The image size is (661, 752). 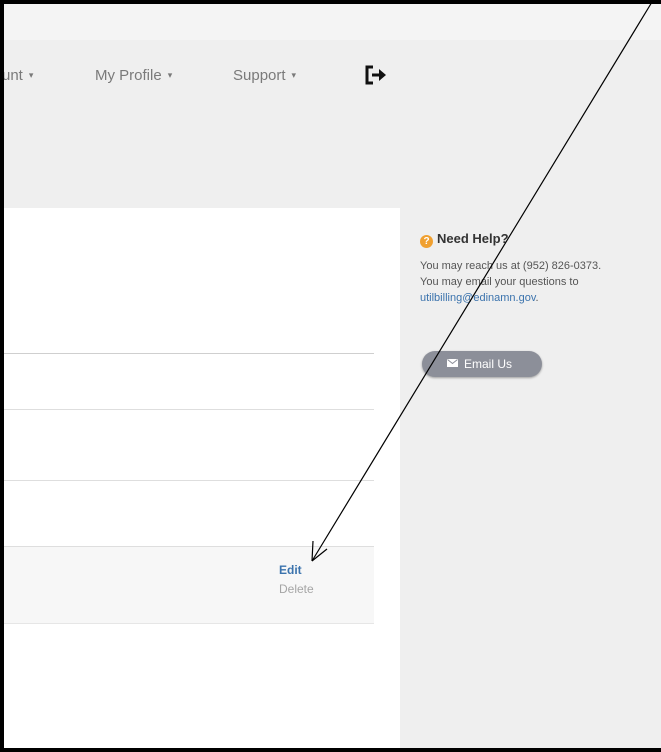 I want to click on email-us-button: Email Us, so click(x=482, y=364).